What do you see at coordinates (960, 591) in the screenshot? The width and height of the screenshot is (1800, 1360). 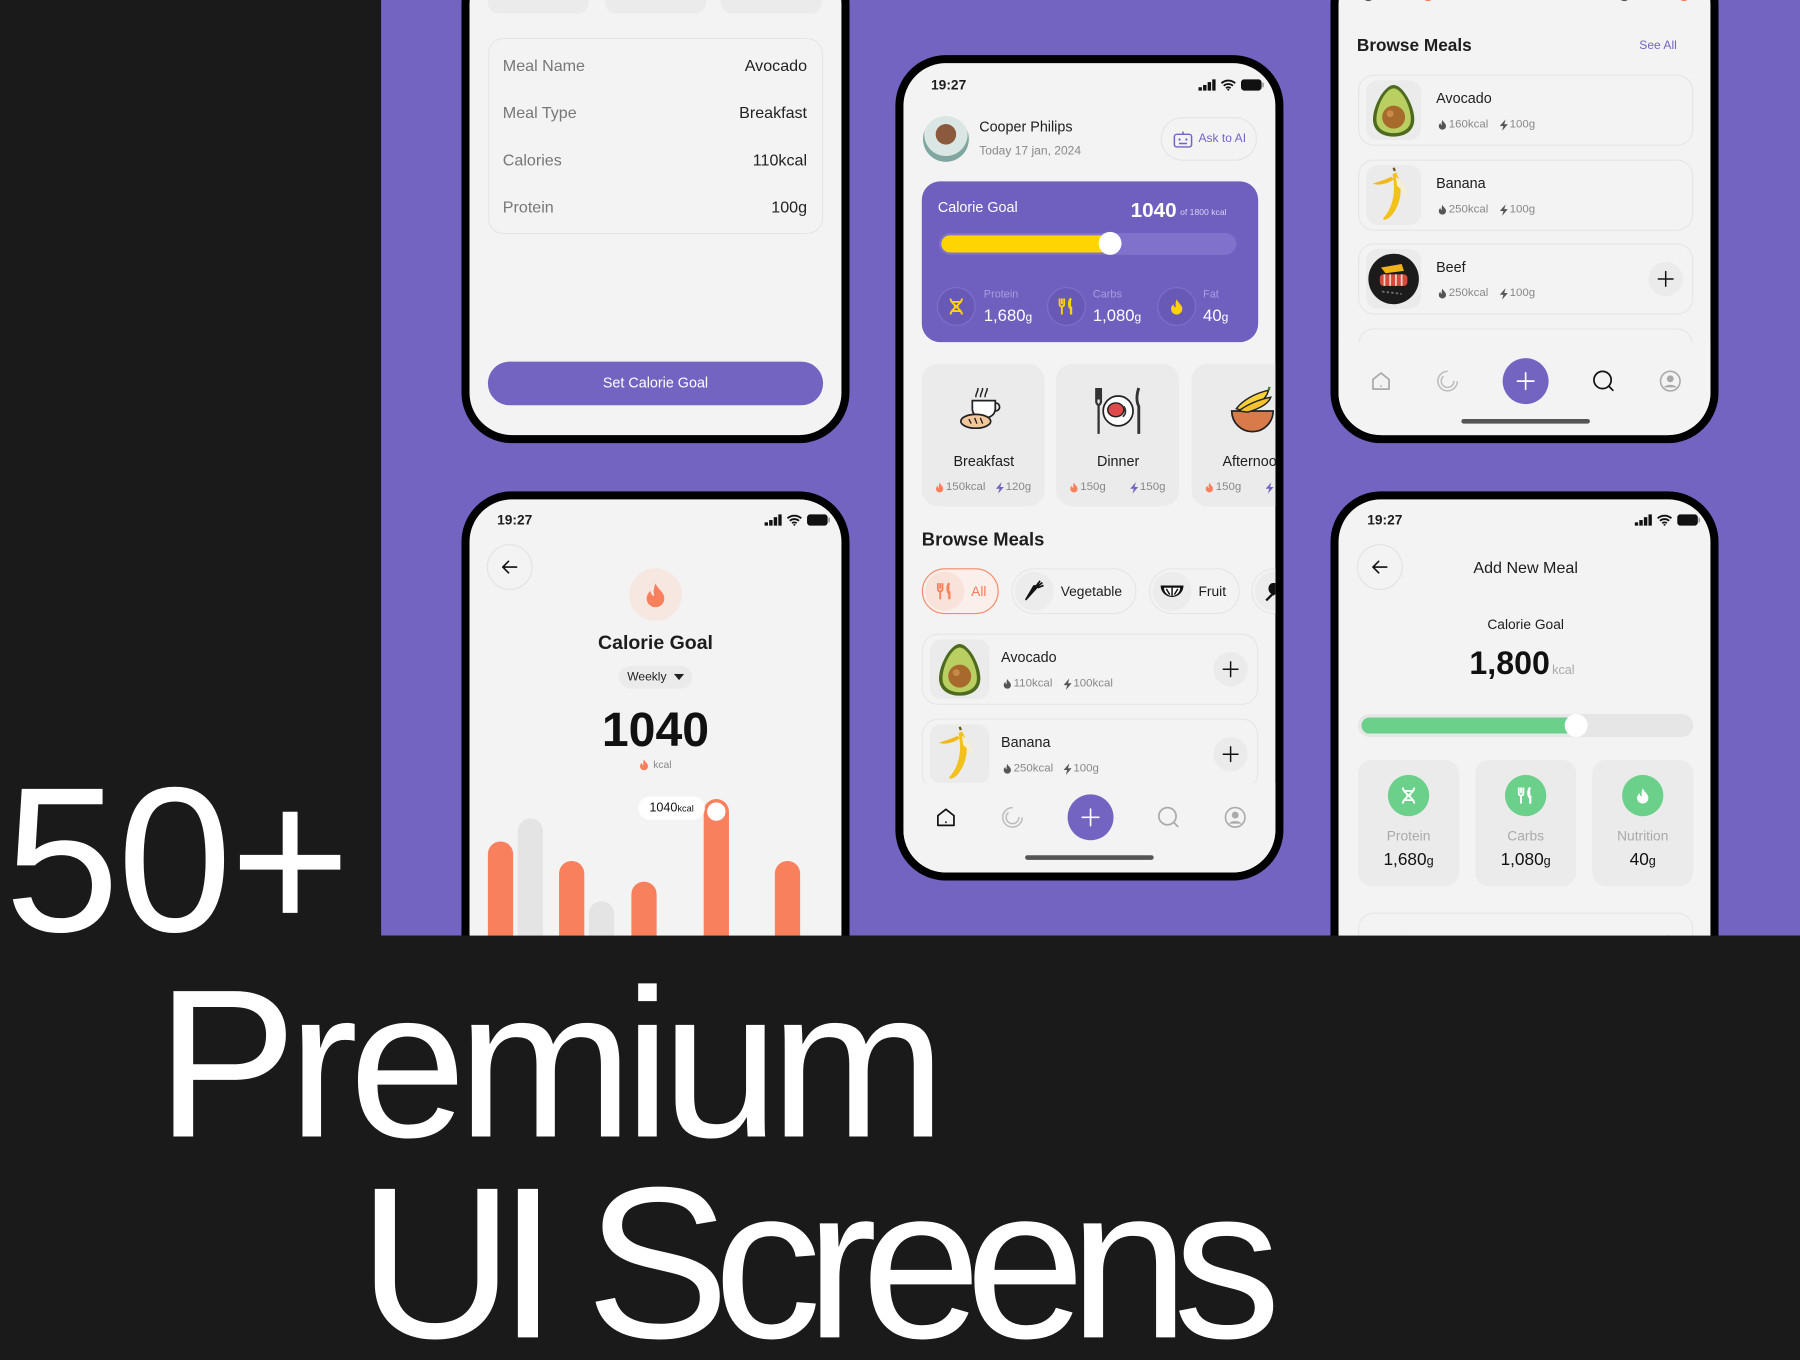 I see `filter-chip-all: All` at bounding box center [960, 591].